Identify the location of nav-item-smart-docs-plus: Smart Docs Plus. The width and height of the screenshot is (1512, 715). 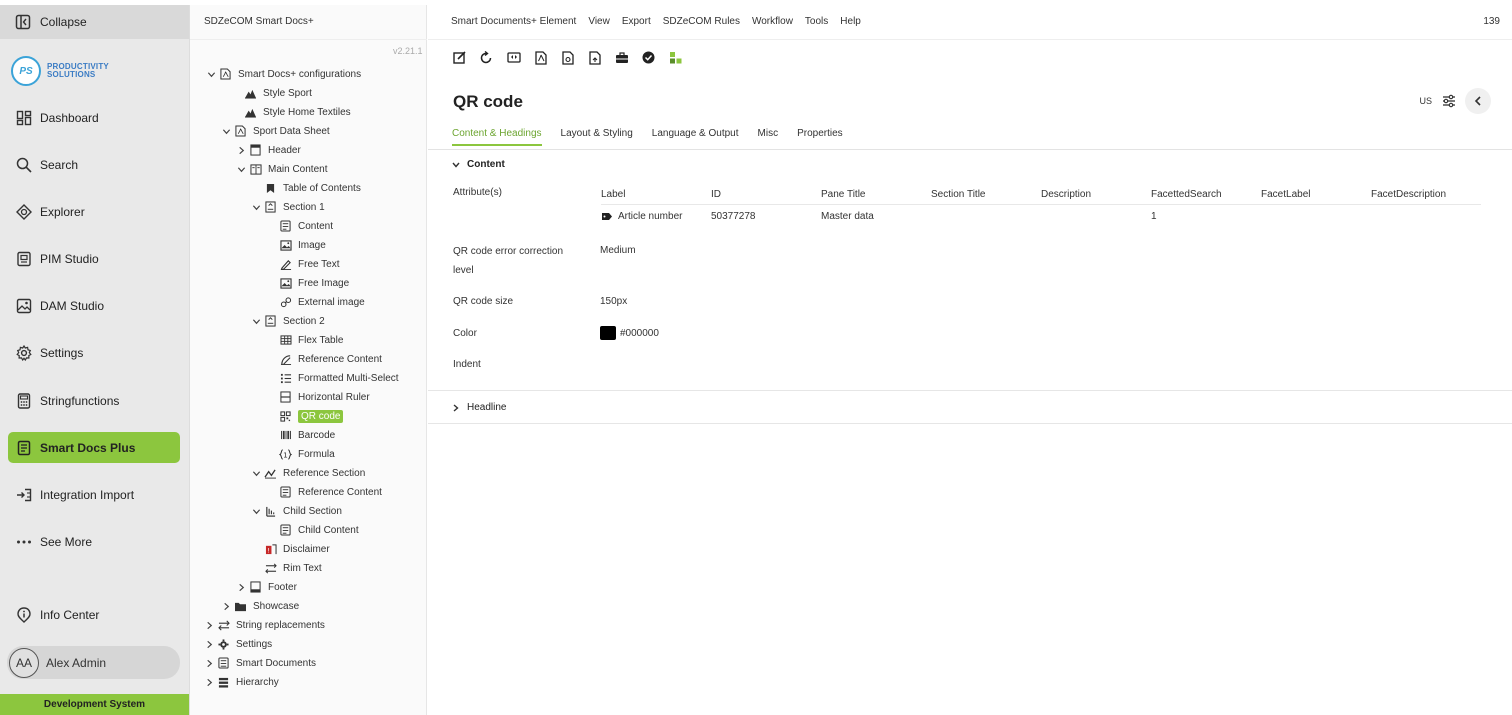
(94, 447).